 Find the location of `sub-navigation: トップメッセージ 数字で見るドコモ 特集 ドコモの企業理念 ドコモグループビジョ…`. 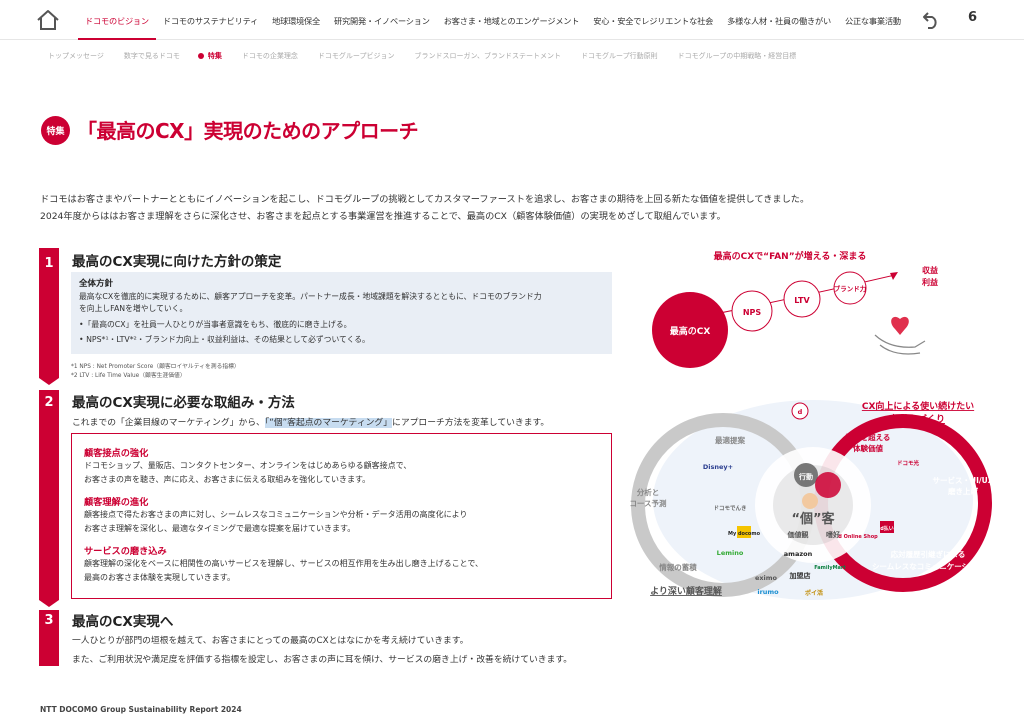

sub-navigation: トップメッセージ 数字で見るドコモ 特集 ドコモの企業理念 ドコモグループビジョ… is located at coordinates (423, 56).